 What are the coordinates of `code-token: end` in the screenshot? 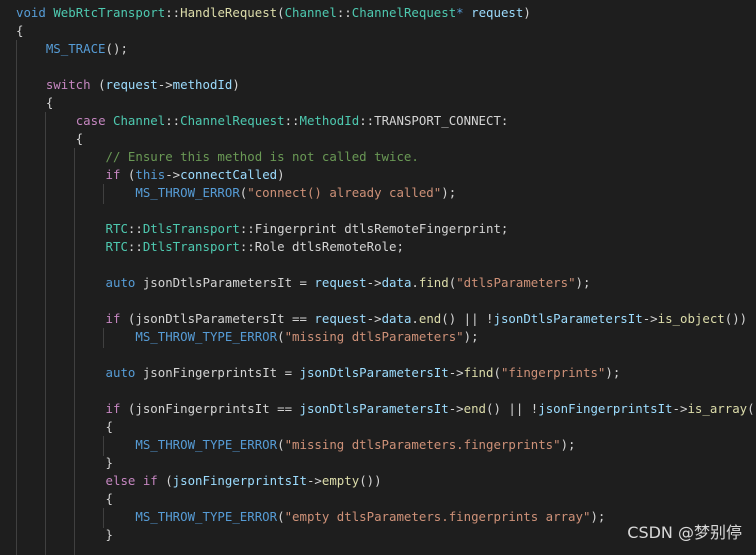 It's located at (475, 408).